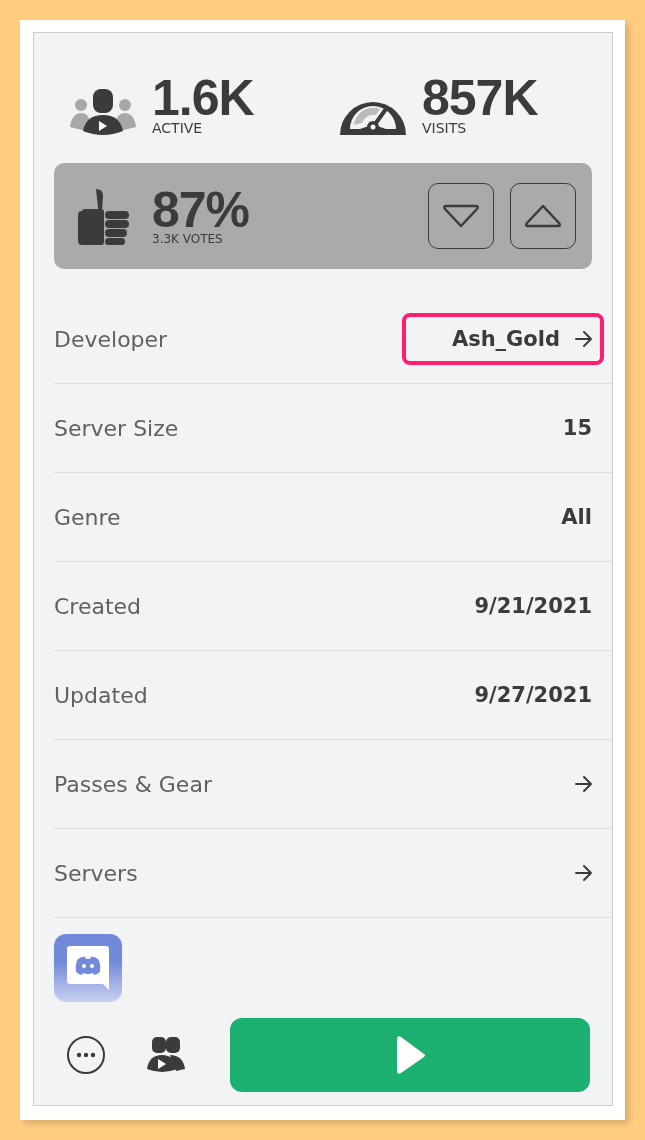  Describe the element at coordinates (87, 517) in the screenshot. I see `detail-label: Genre` at that location.